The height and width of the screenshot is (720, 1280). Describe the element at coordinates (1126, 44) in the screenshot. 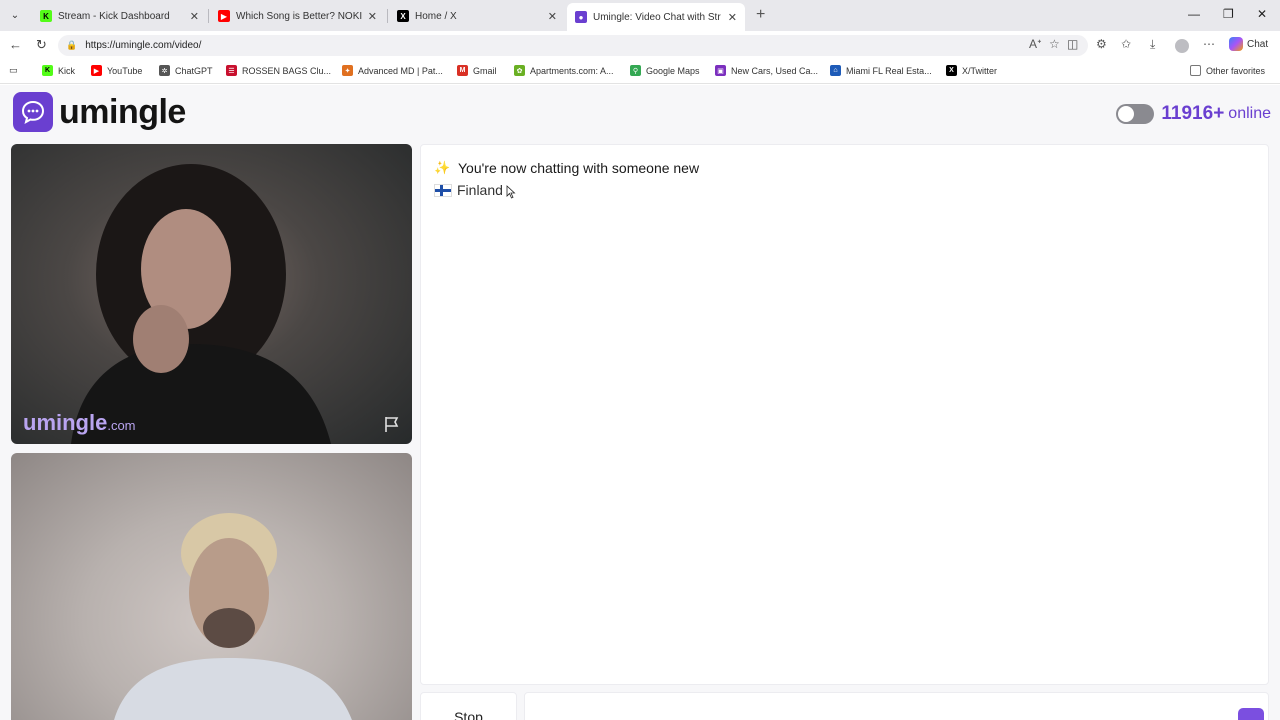

I see `favorites-icon: ✩` at that location.